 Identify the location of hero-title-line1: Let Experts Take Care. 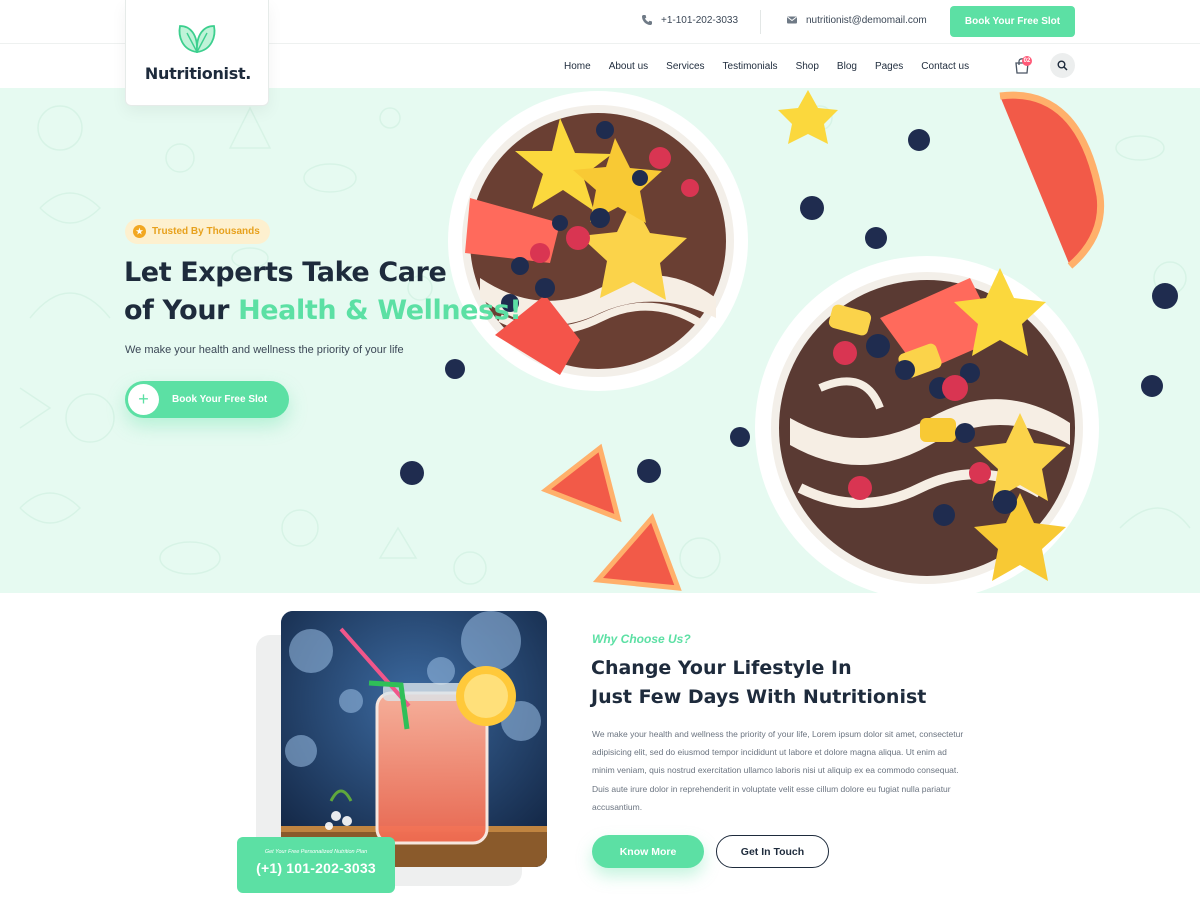
(285, 272).